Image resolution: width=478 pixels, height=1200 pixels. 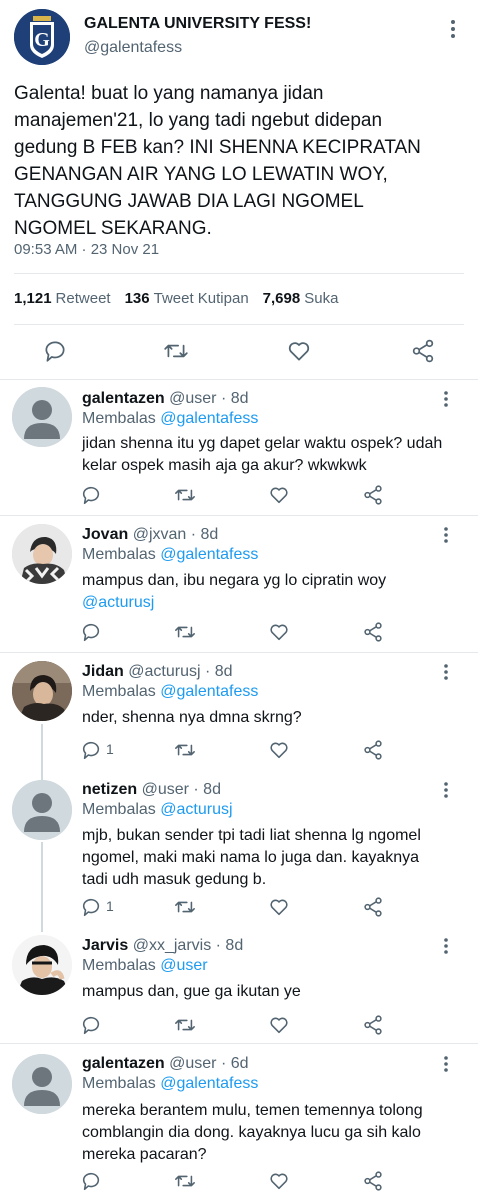 What do you see at coordinates (118, 602) in the screenshot?
I see `text-mention: @acturusj` at bounding box center [118, 602].